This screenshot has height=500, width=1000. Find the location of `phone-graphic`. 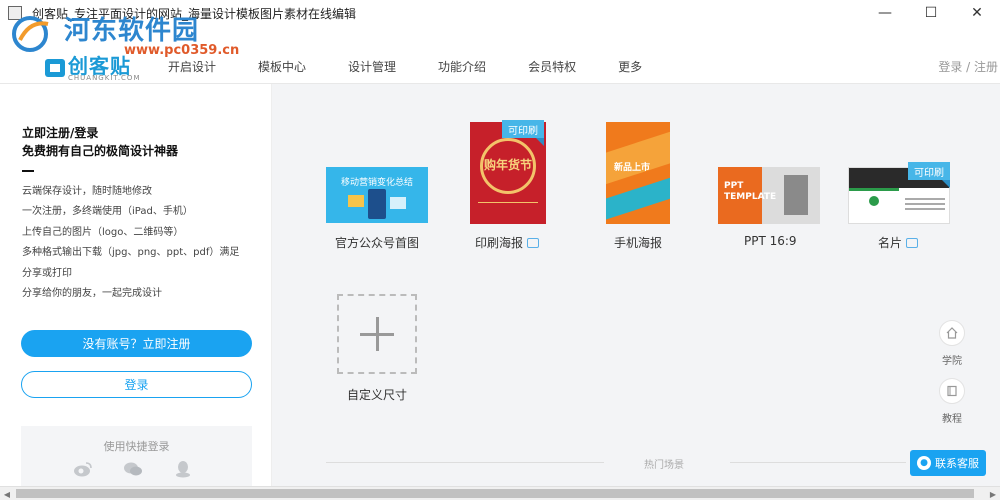

phone-graphic is located at coordinates (377, 204).